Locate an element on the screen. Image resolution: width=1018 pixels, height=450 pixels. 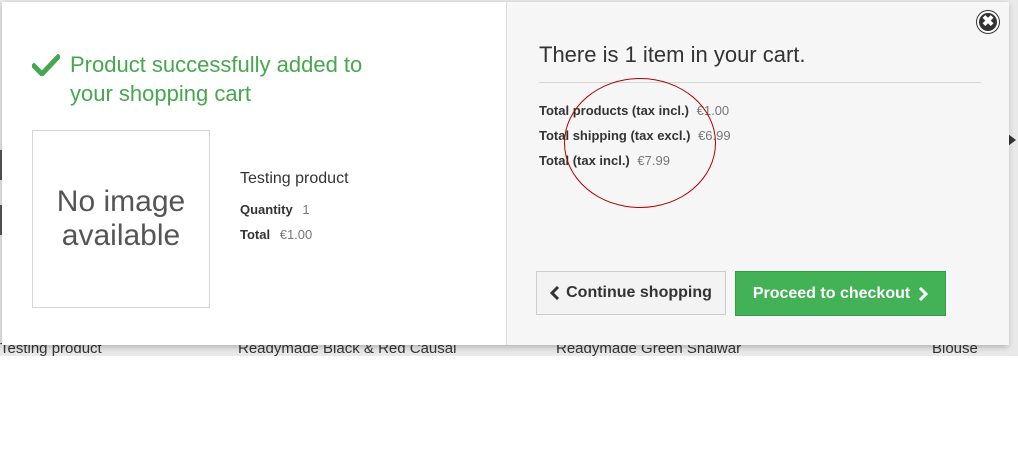
continue-shopping-button: Continue shopping is located at coordinates (631, 293).